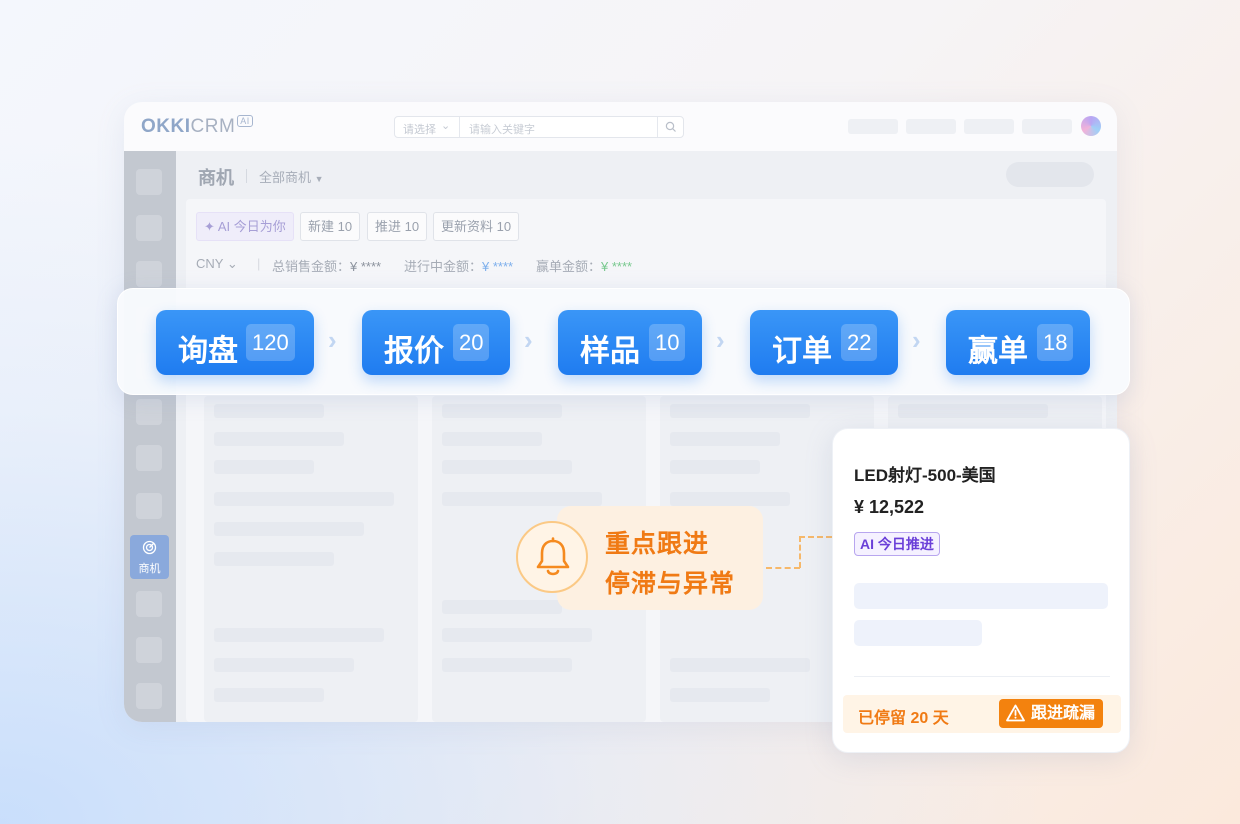  I want to click on card-divider, so click(982, 676).